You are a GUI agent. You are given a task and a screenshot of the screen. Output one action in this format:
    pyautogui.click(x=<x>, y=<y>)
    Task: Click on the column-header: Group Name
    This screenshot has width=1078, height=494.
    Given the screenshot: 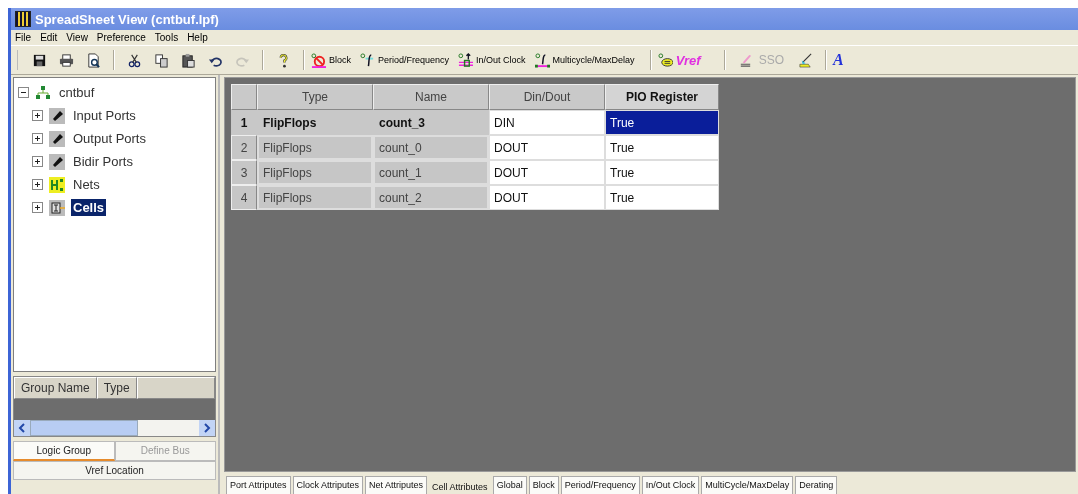 What is the action you would take?
    pyautogui.click(x=55, y=388)
    